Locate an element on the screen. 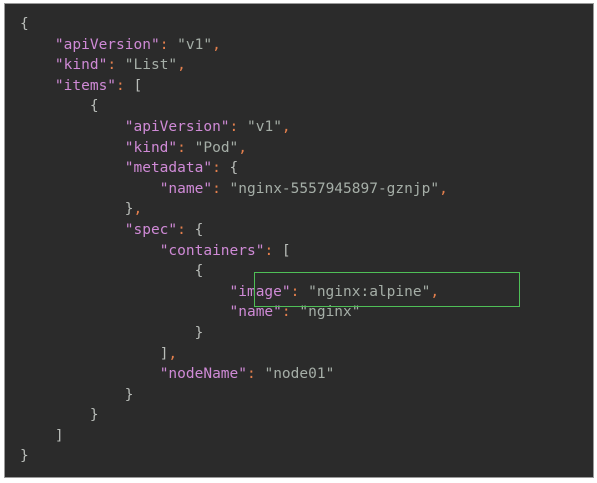 The height and width of the screenshot is (483, 597). code-line: "name": "nginx-5557945897-gznjp", is located at coordinates (234, 189).